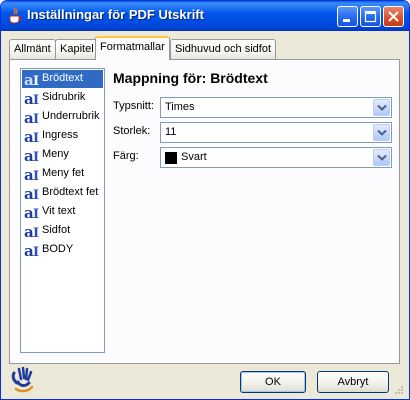 This screenshot has height=400, width=410. I want to click on list-item-label: Brödtext, so click(62, 78).